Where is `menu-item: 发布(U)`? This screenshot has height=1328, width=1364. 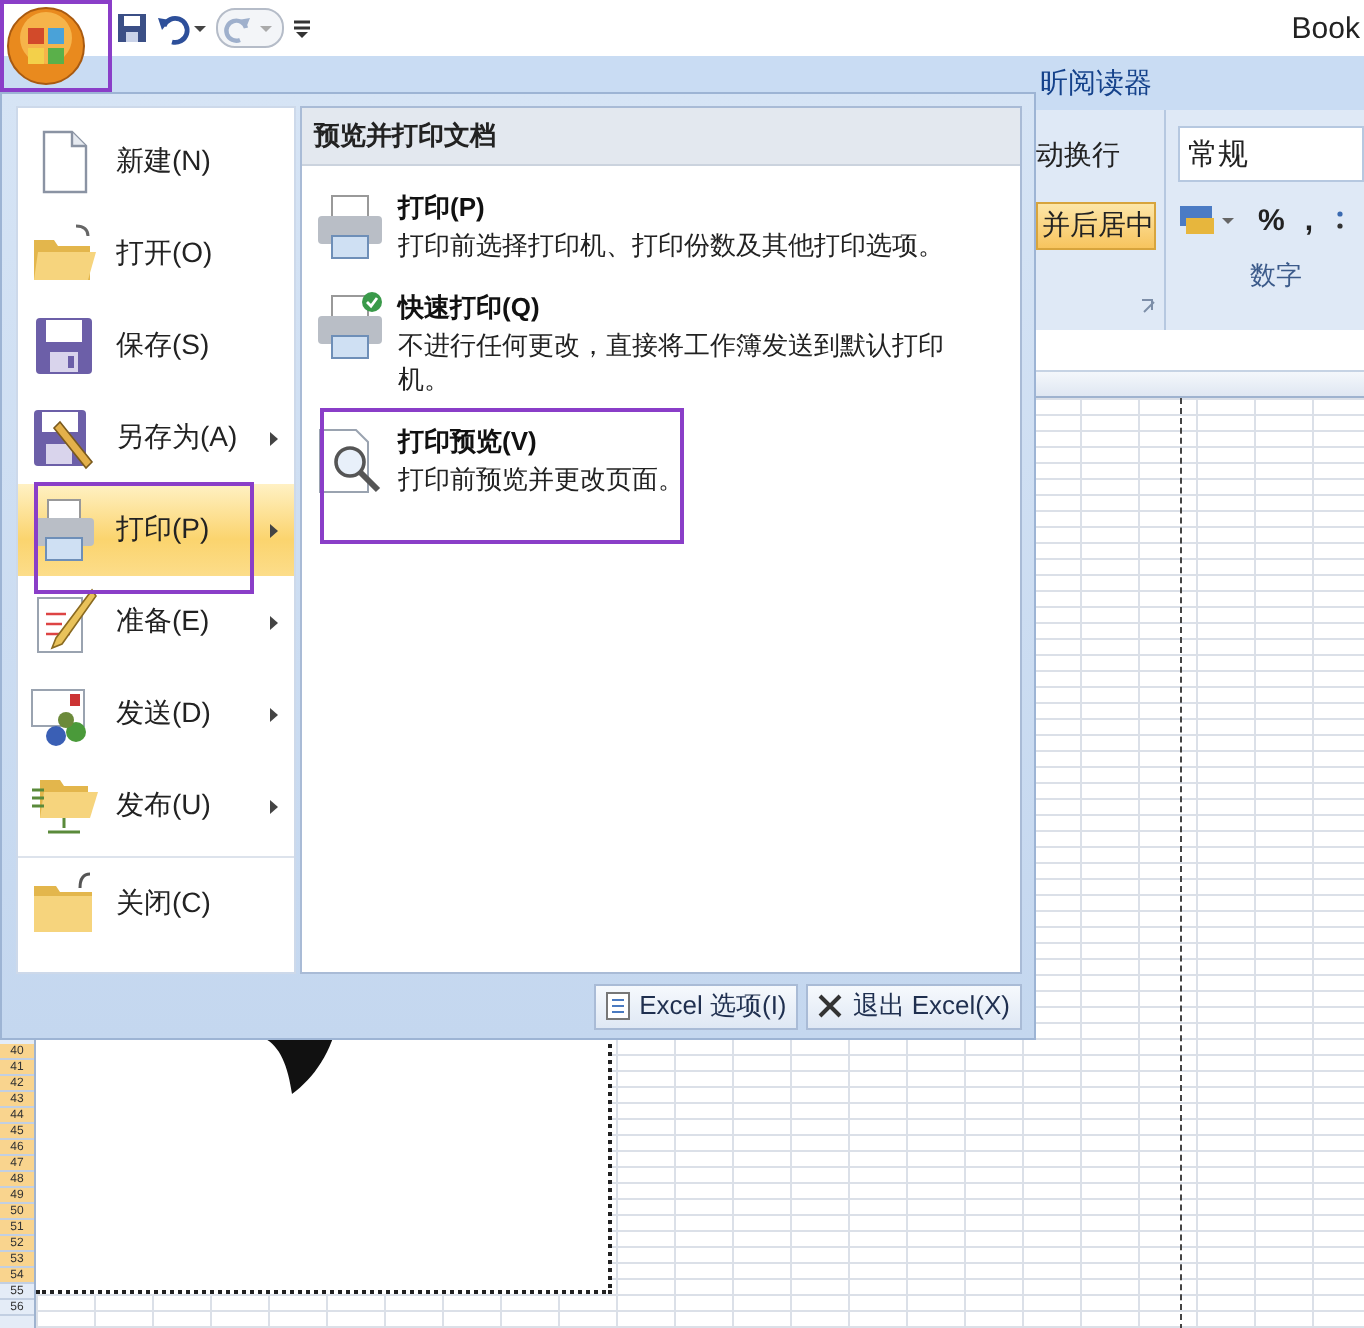
menu-item: 发布(U) is located at coordinates (156, 806).